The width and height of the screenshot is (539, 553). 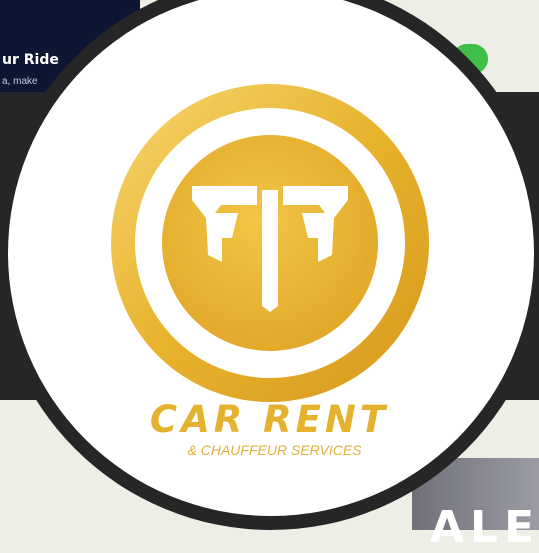 What do you see at coordinates (269, 419) in the screenshot?
I see `brand-name: CAR RENT` at bounding box center [269, 419].